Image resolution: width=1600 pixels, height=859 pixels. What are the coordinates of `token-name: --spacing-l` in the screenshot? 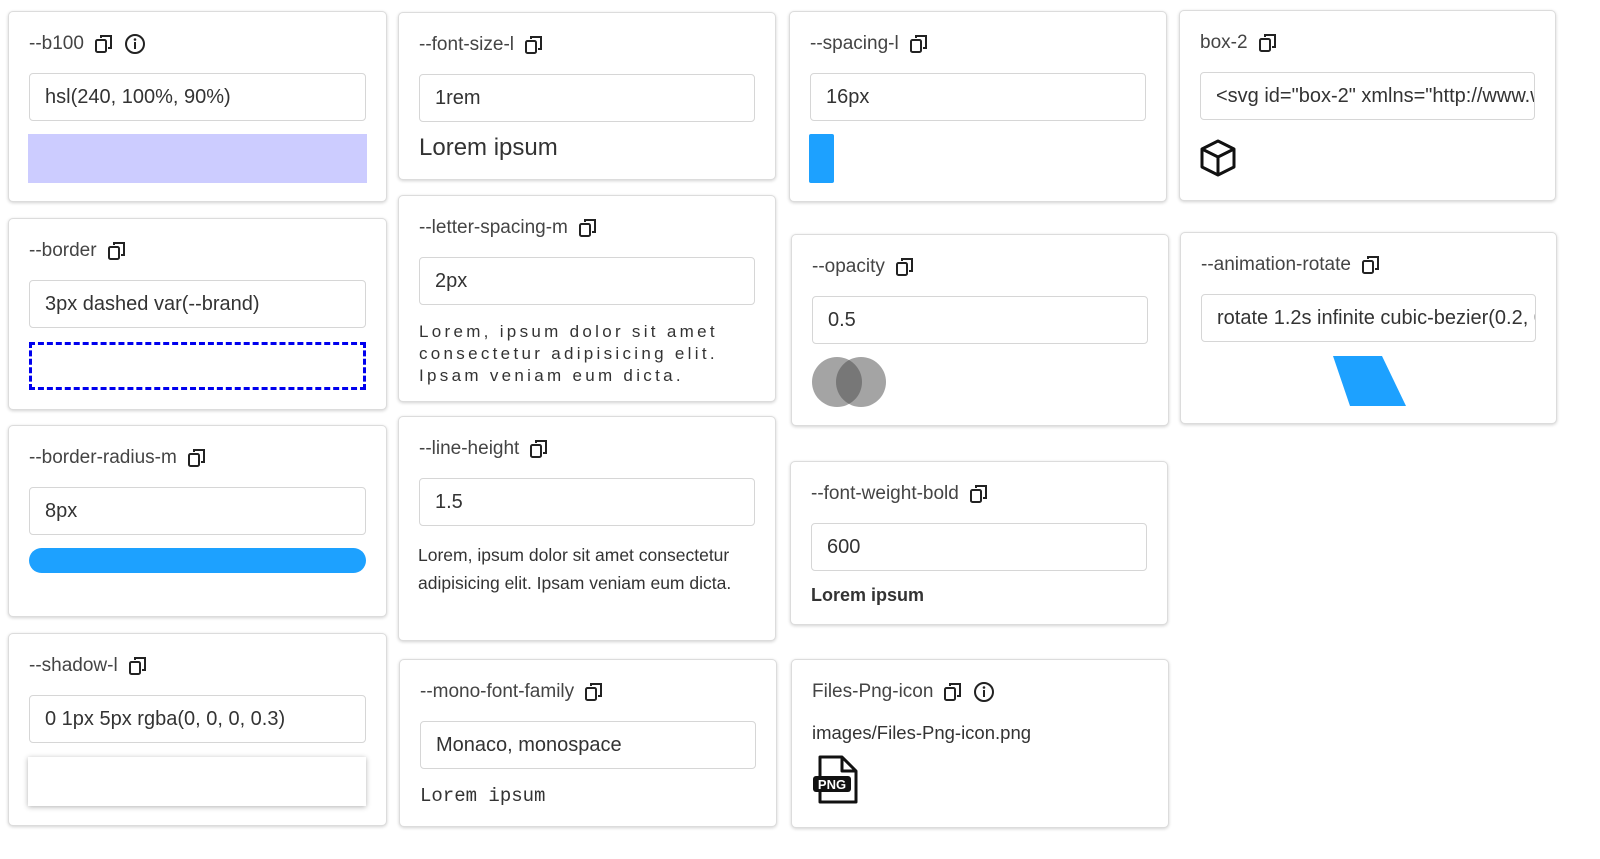 It's located at (854, 43).